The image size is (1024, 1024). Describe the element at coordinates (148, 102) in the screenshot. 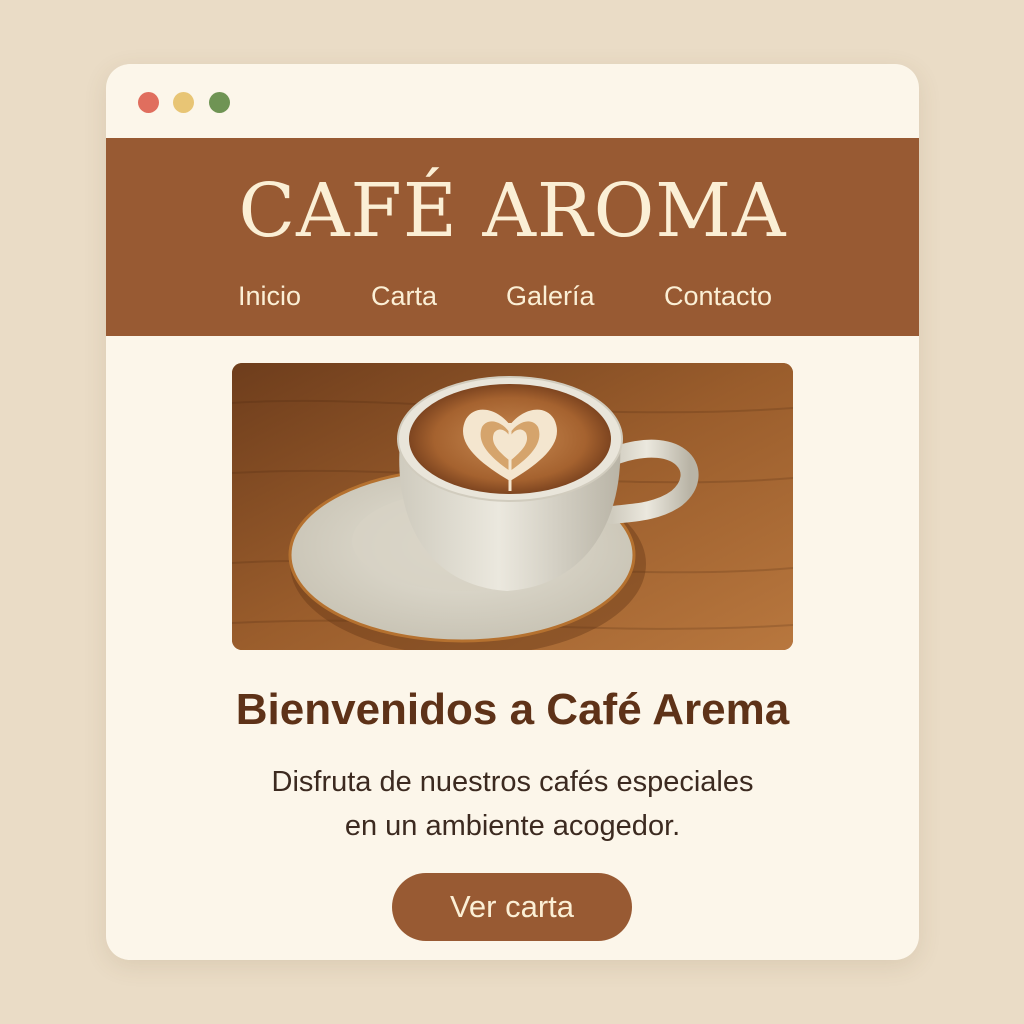

I see `close-window-button` at that location.